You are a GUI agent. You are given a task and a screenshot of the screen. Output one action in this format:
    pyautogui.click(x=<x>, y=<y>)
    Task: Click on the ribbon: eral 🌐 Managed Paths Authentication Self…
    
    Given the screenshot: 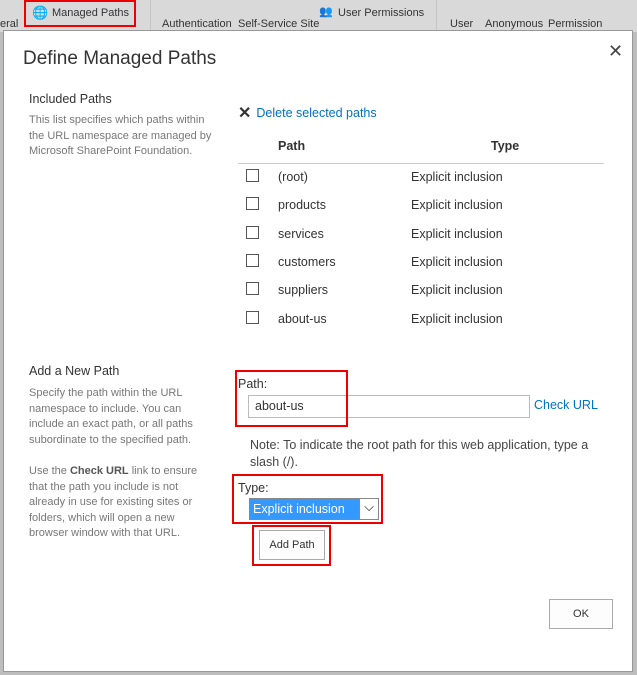 What is the action you would take?
    pyautogui.click(x=318, y=16)
    